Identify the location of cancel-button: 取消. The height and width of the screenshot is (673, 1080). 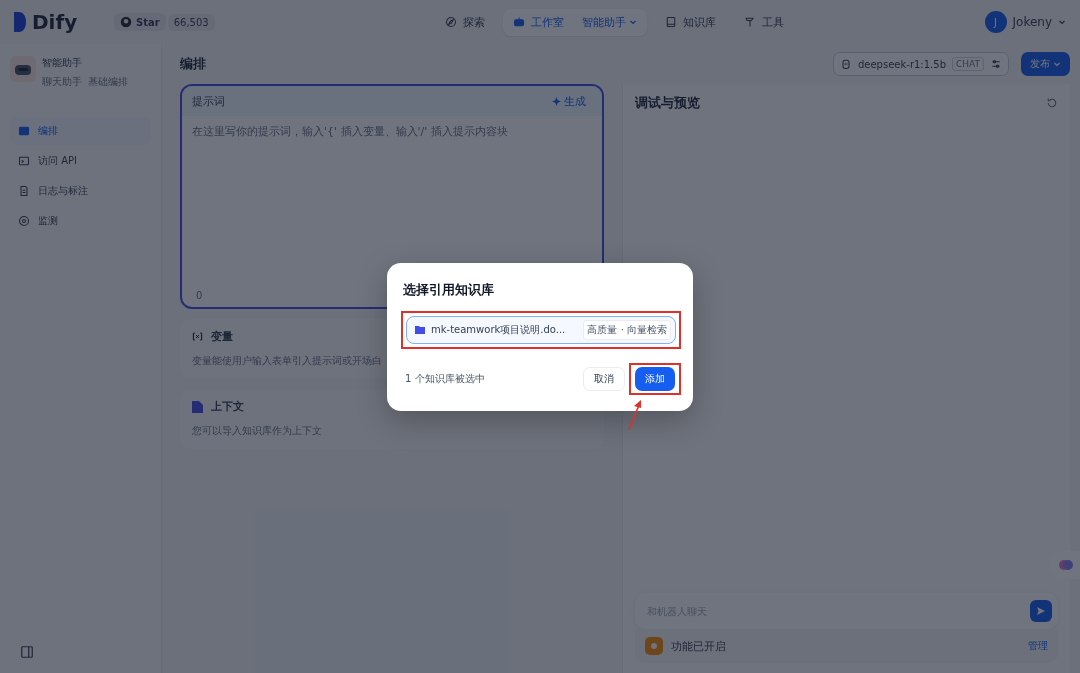
(604, 378).